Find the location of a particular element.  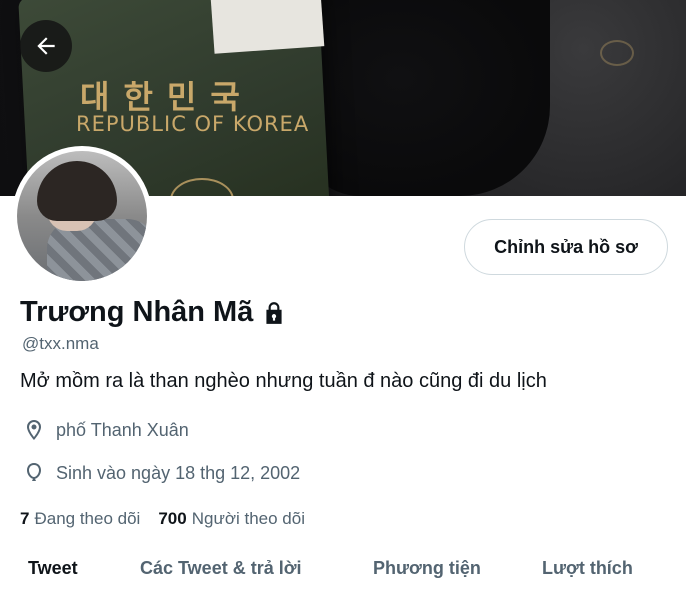

tab-likes: Lượt thích is located at coordinates (587, 568).